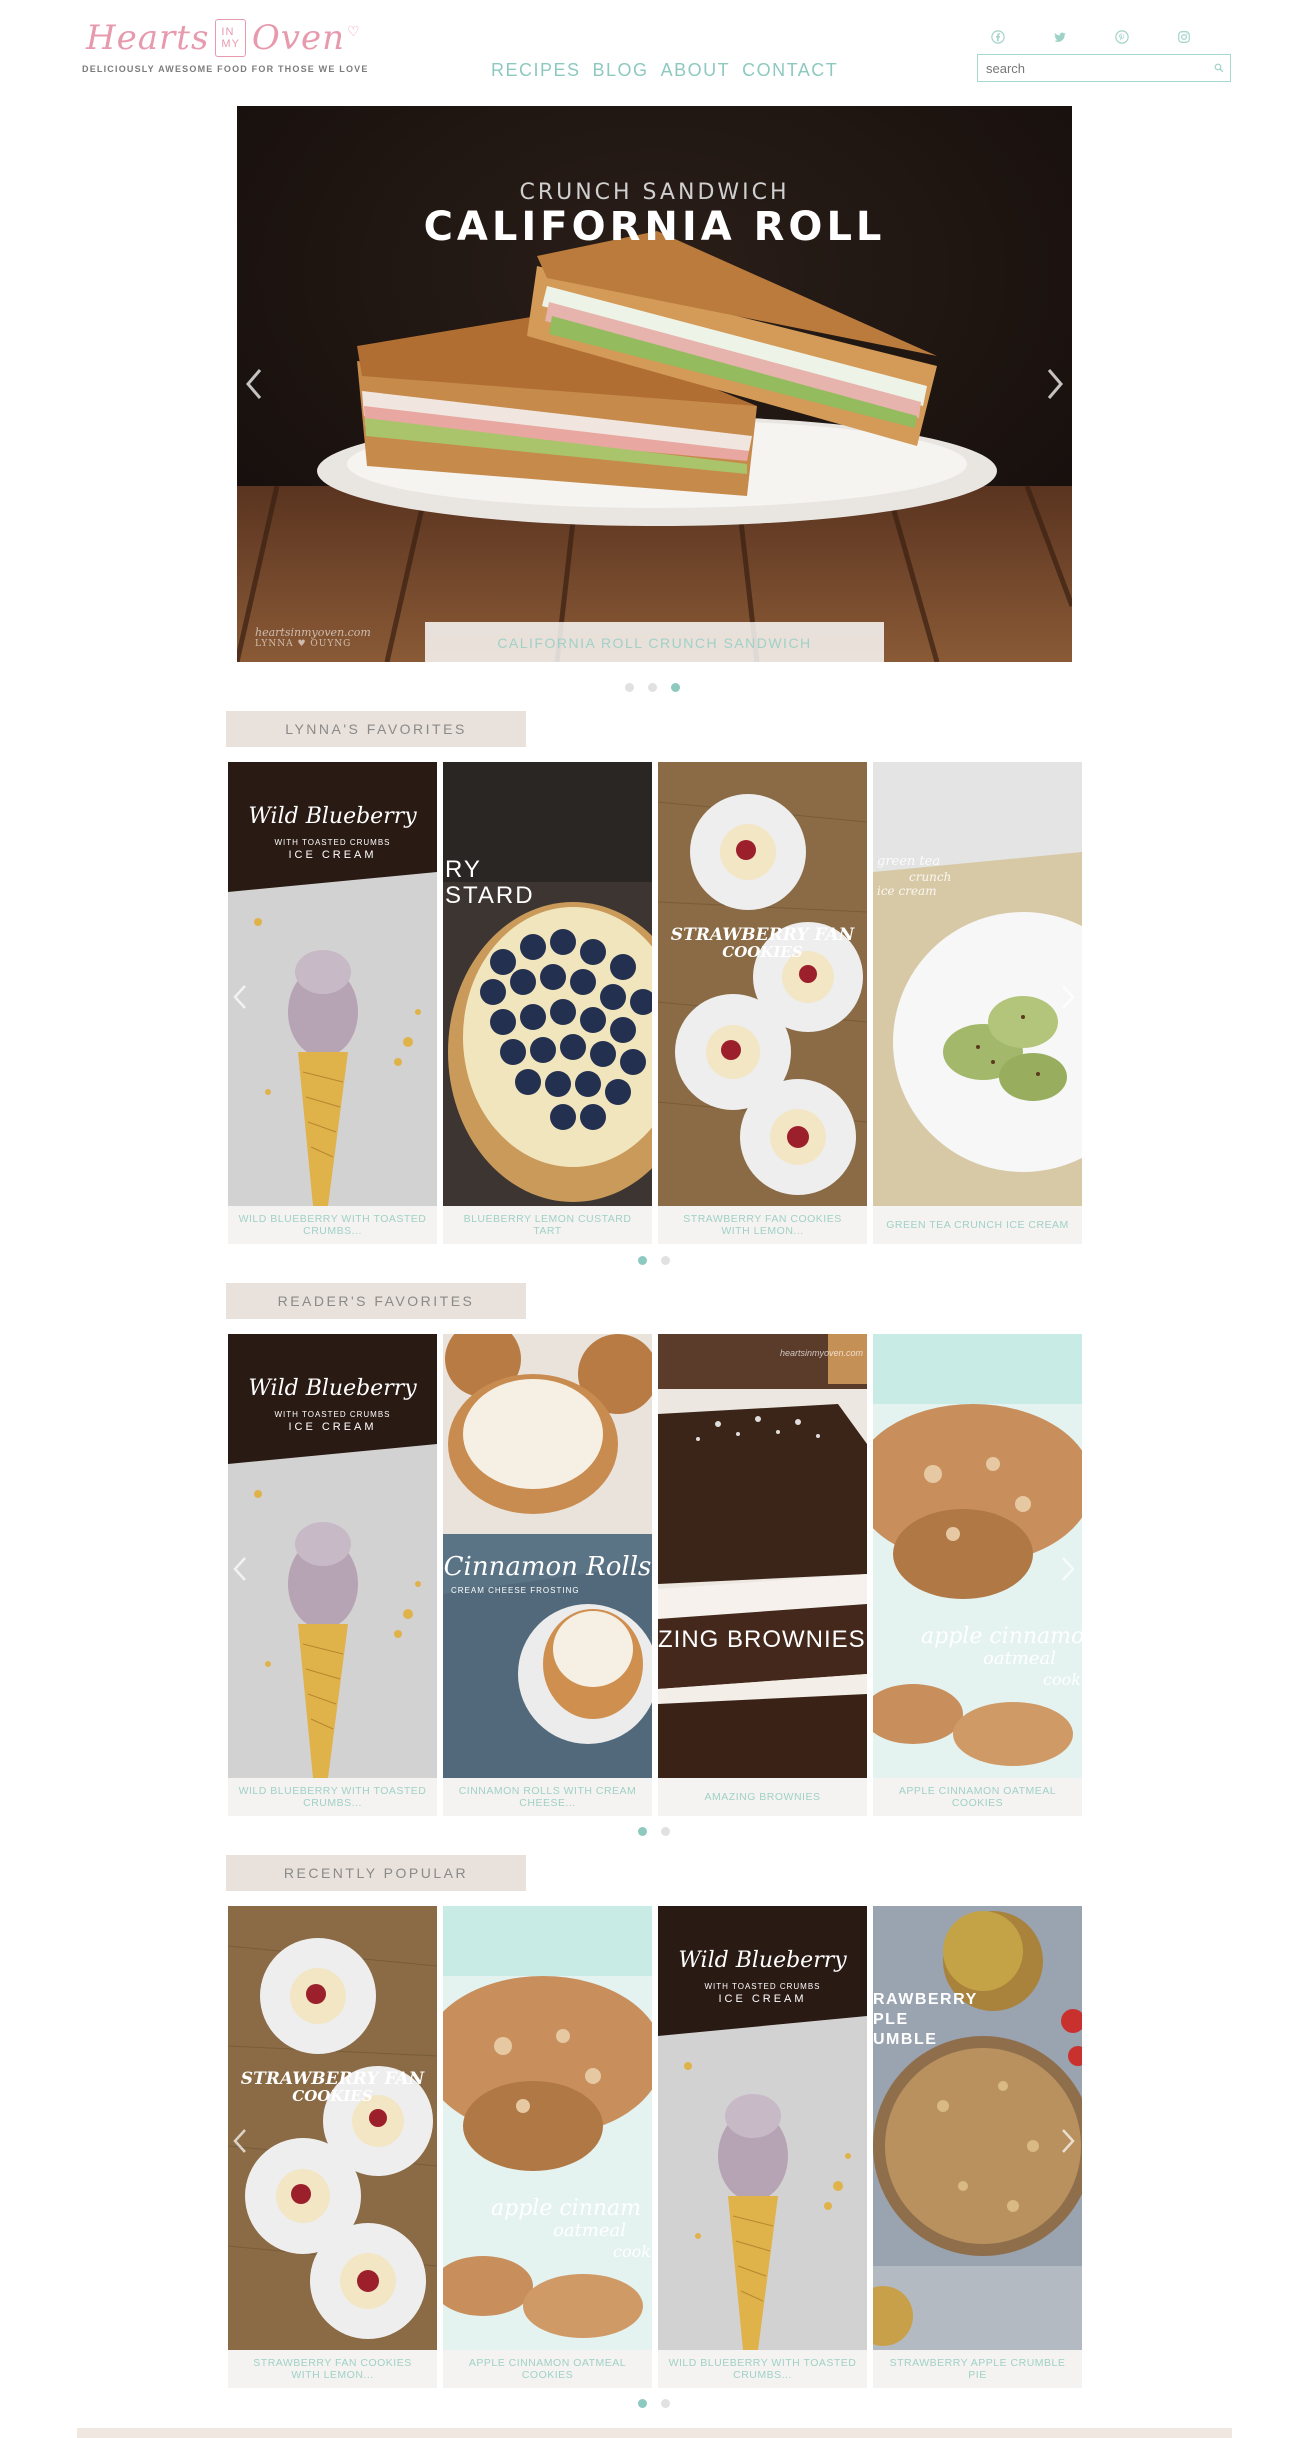 The height and width of the screenshot is (2438, 1294). I want to click on recipe-card: RY STARD BLUEBERRY LEMON CUSTARD TART, so click(547, 1003).